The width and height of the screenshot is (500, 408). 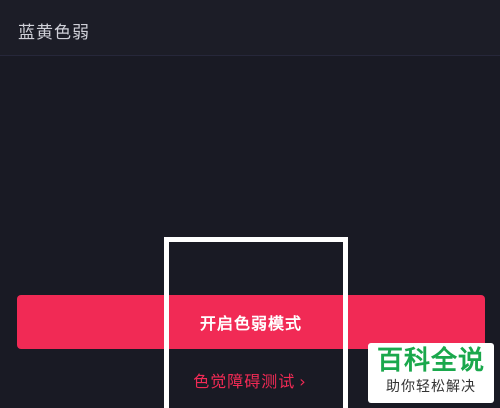 I want to click on option-label: 蓝黄色弱, so click(x=54, y=33).